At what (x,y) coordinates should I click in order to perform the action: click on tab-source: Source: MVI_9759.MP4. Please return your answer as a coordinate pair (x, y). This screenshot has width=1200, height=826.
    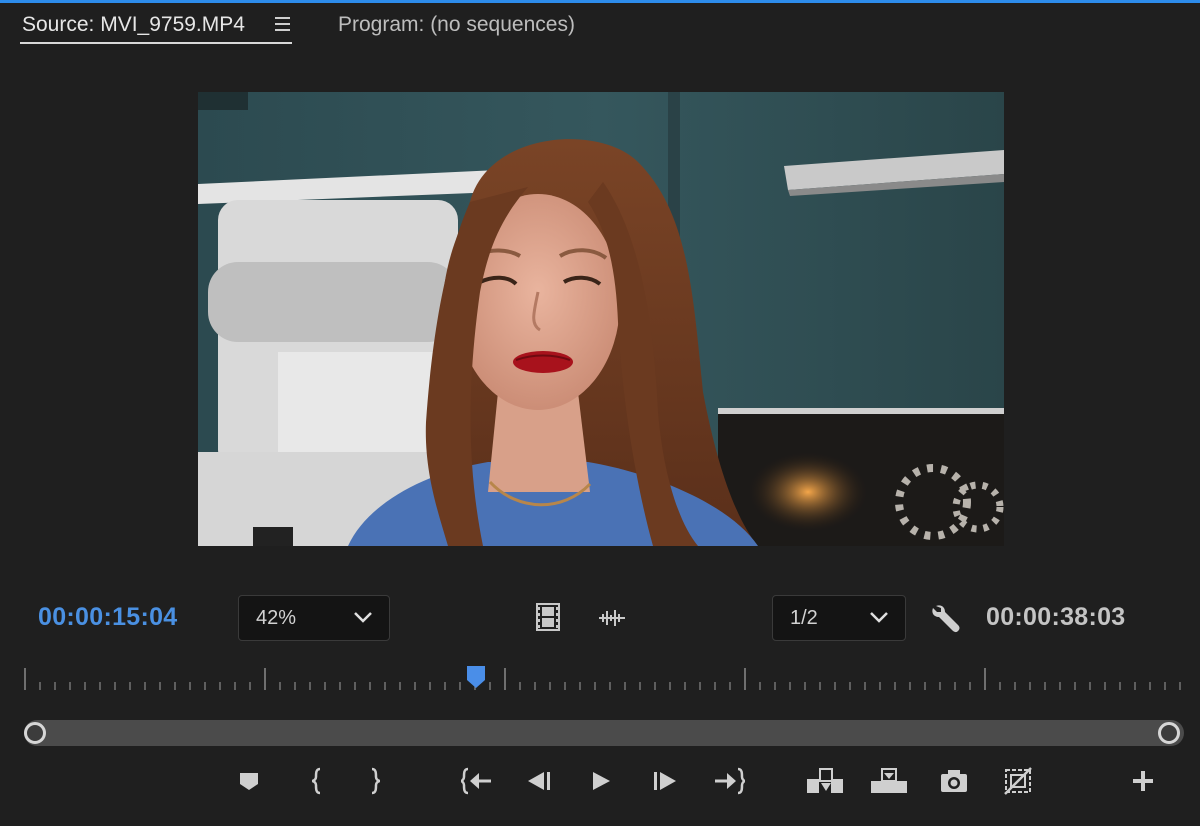
    Looking at the image, I should click on (133, 25).